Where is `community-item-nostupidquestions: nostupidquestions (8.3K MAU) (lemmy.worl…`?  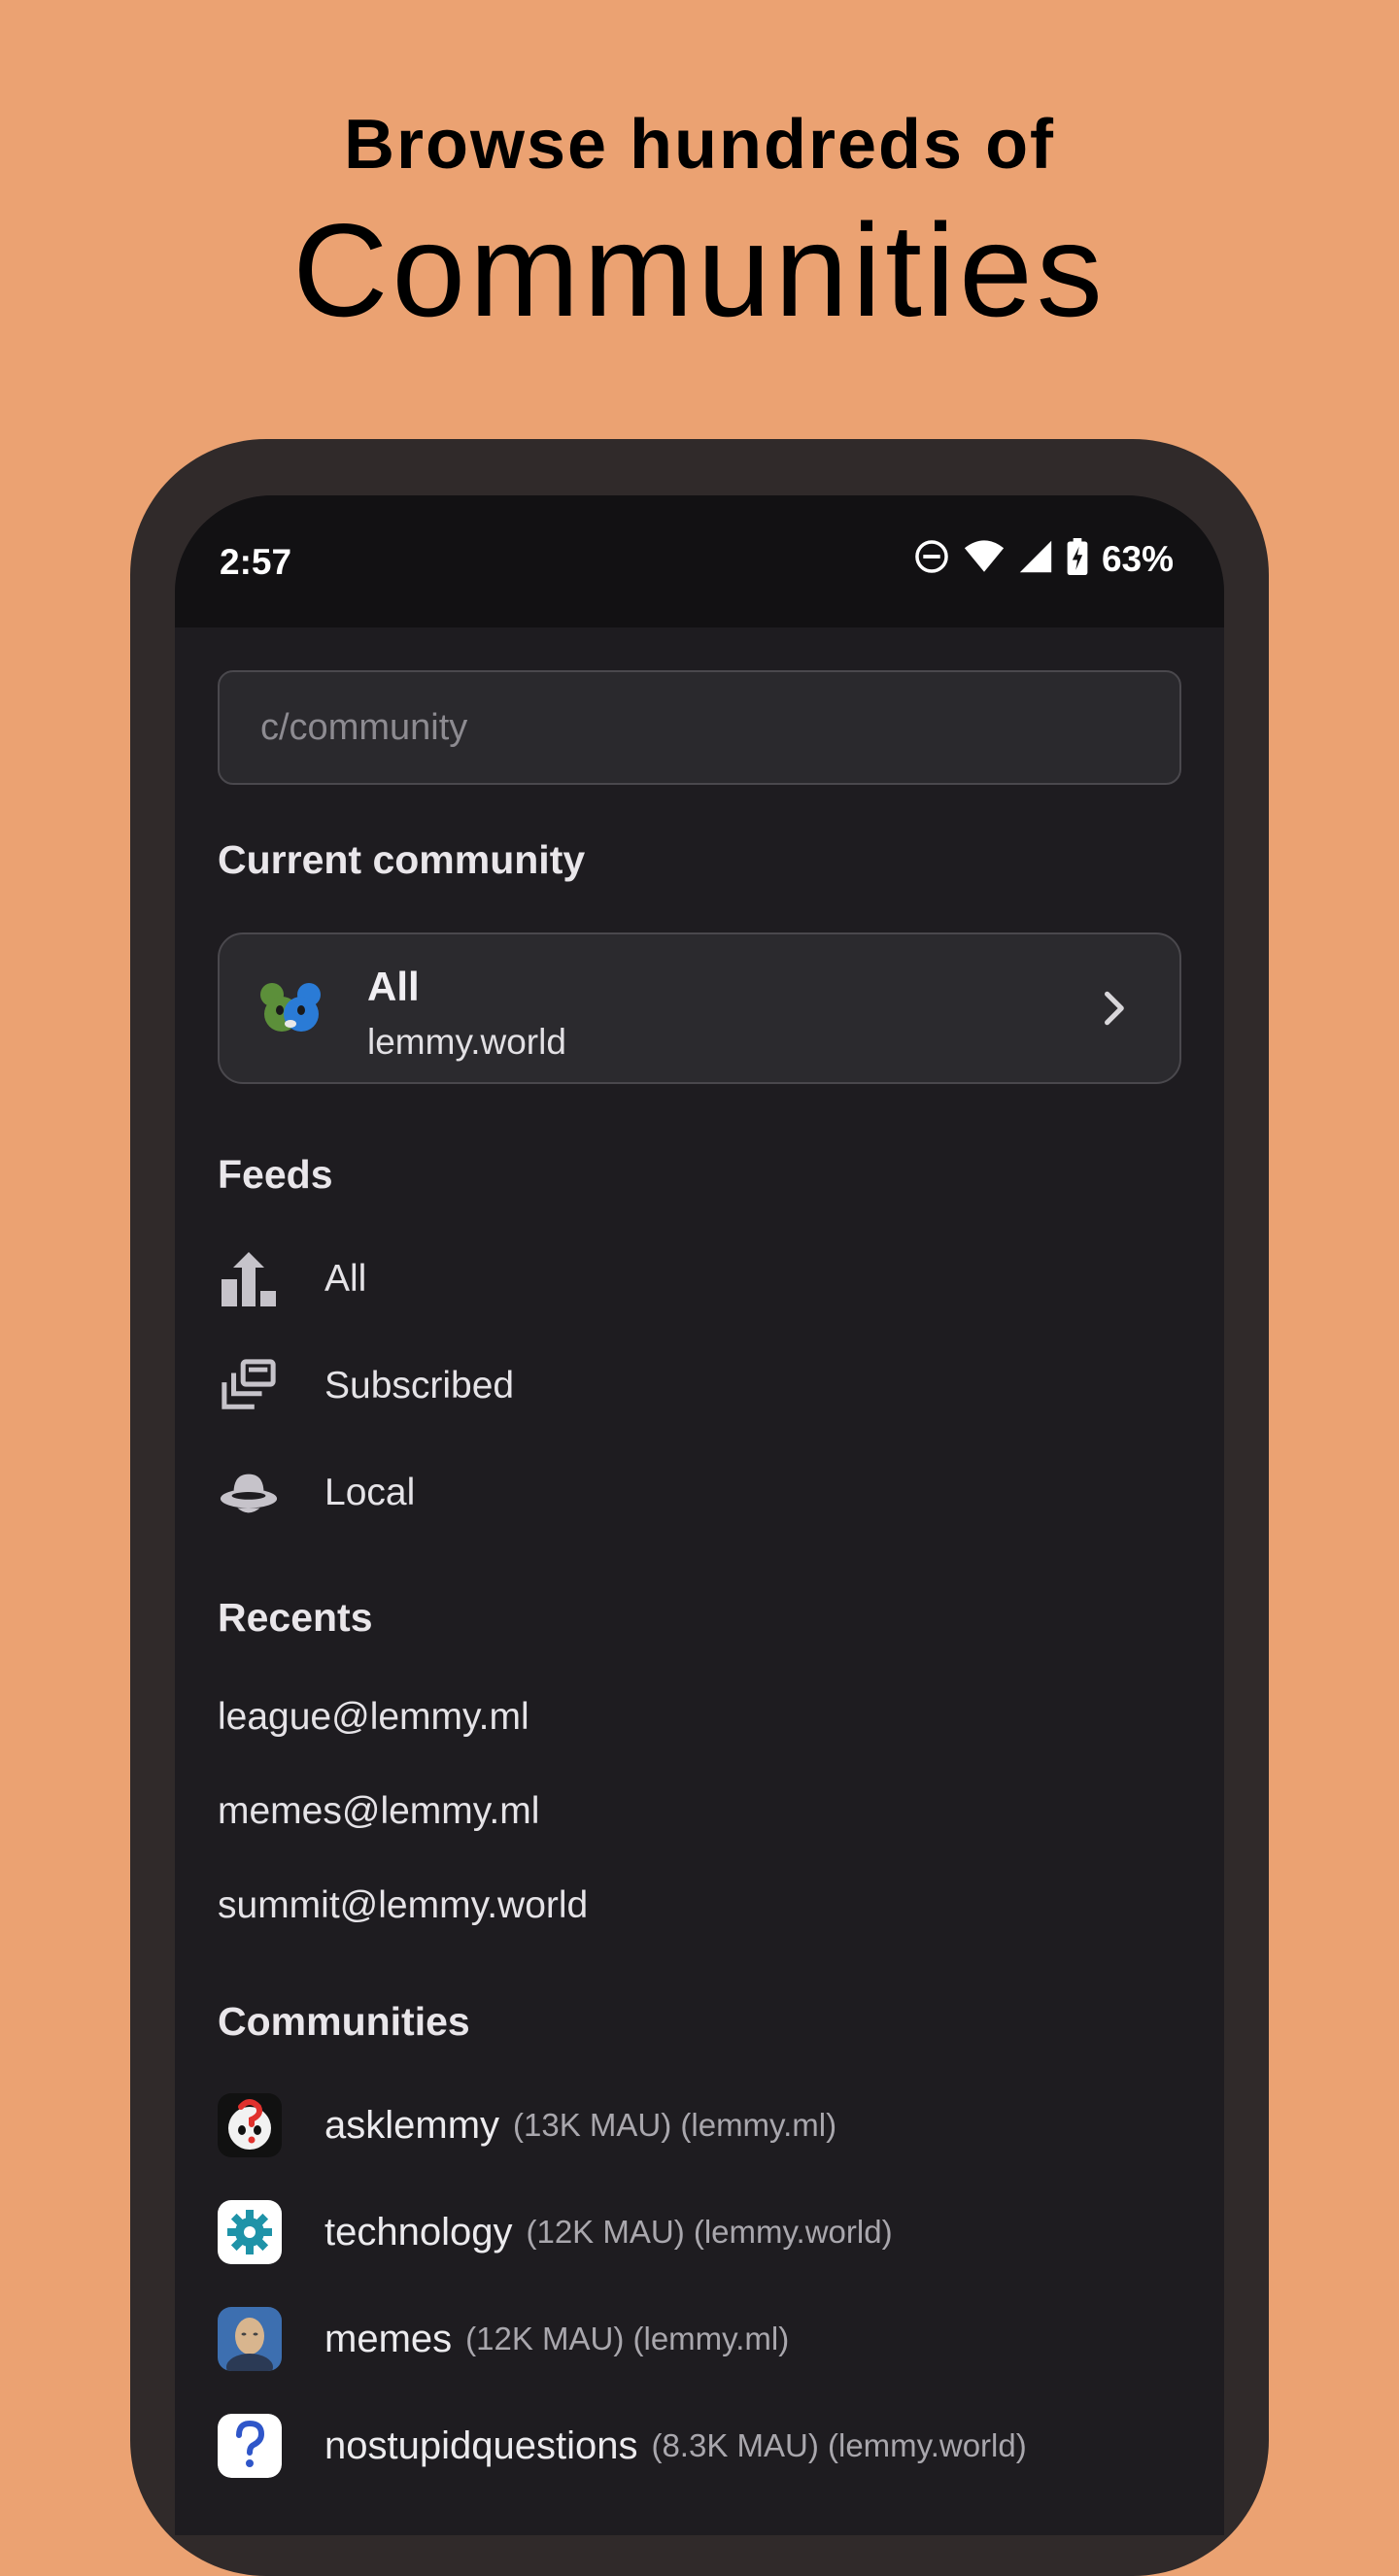
community-item-nostupidquestions: nostupidquestions (8.3K MAU) (lemmy.worl… is located at coordinates (703, 2446).